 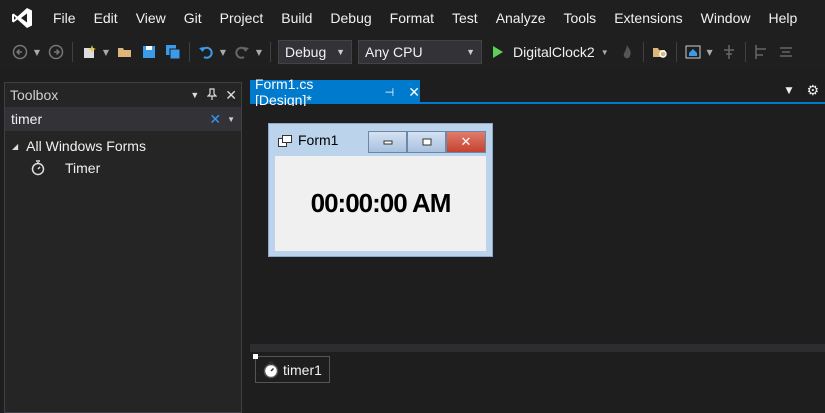 What do you see at coordinates (106, 18) in the screenshot?
I see `menu-edit: Edit` at bounding box center [106, 18].